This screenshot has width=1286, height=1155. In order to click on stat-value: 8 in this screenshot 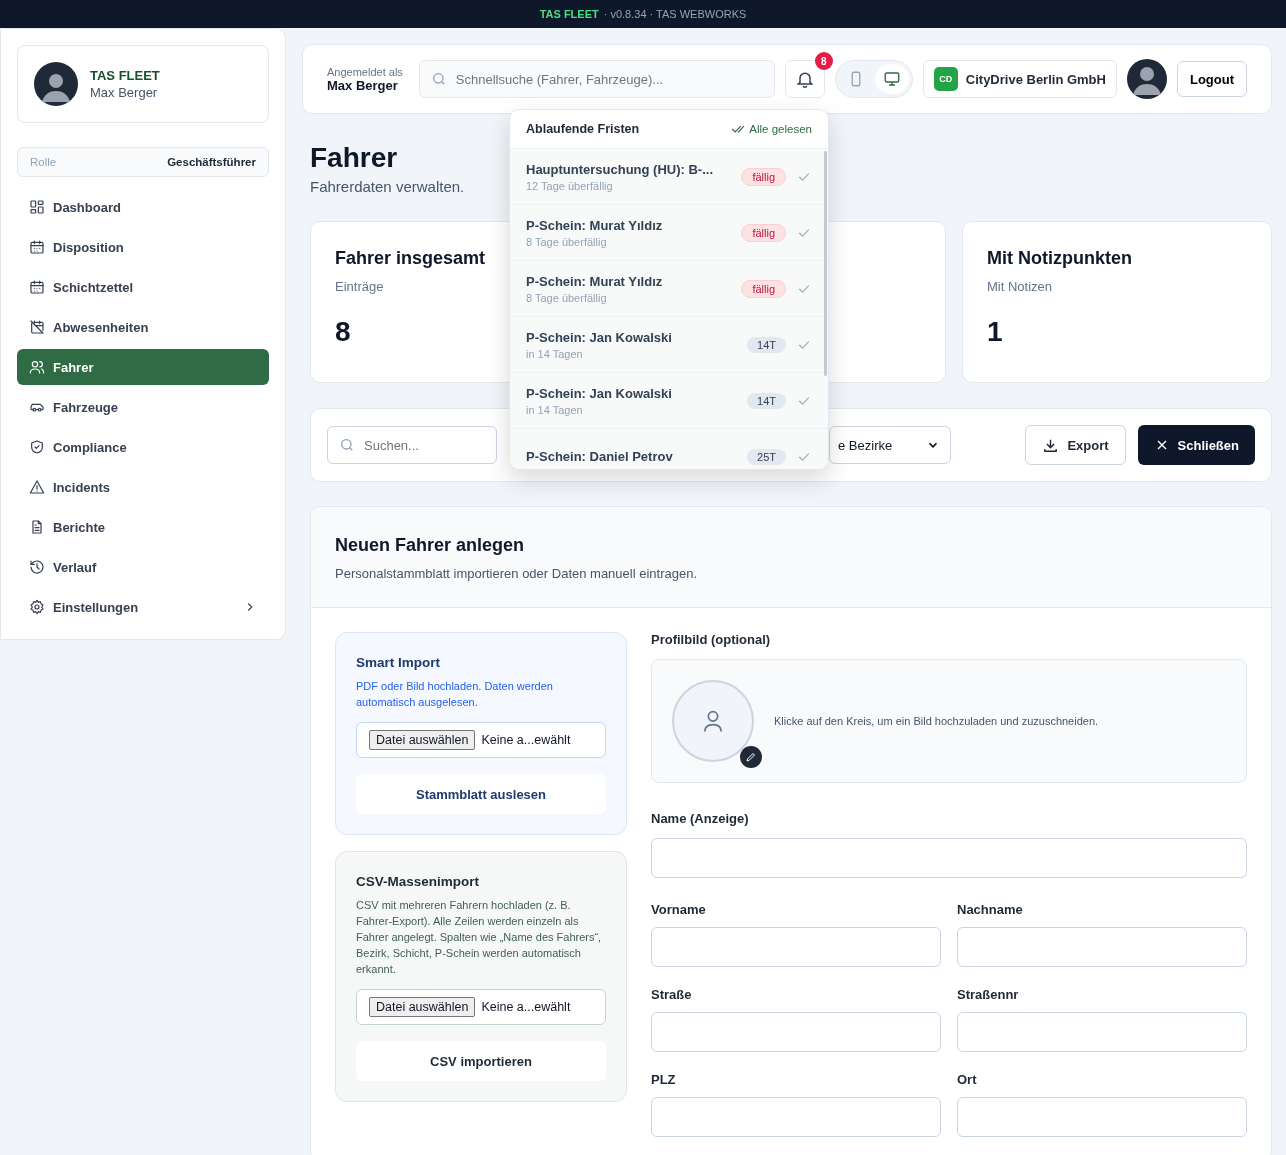, I will do `click(343, 332)`.